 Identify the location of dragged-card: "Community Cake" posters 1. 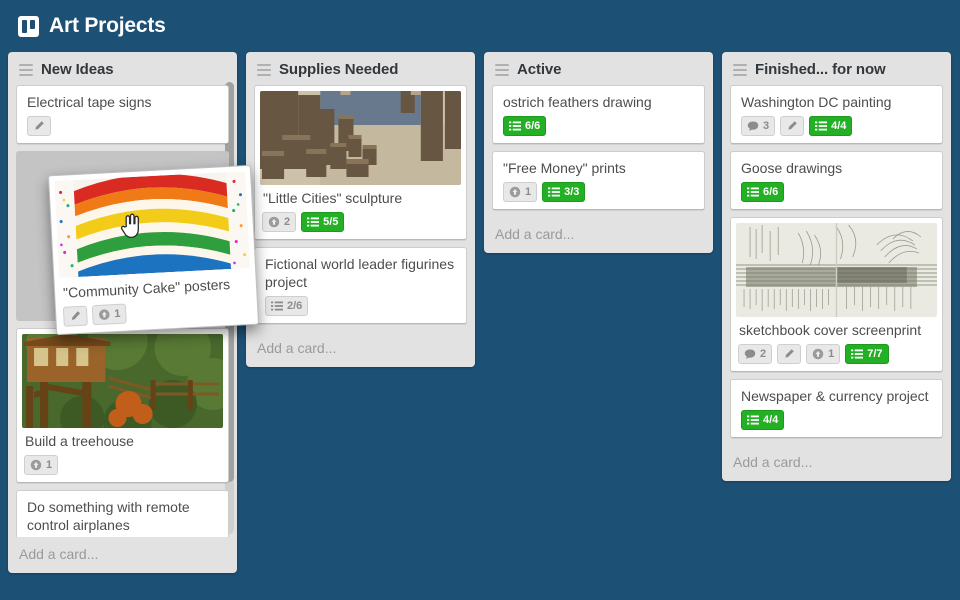
(153, 250).